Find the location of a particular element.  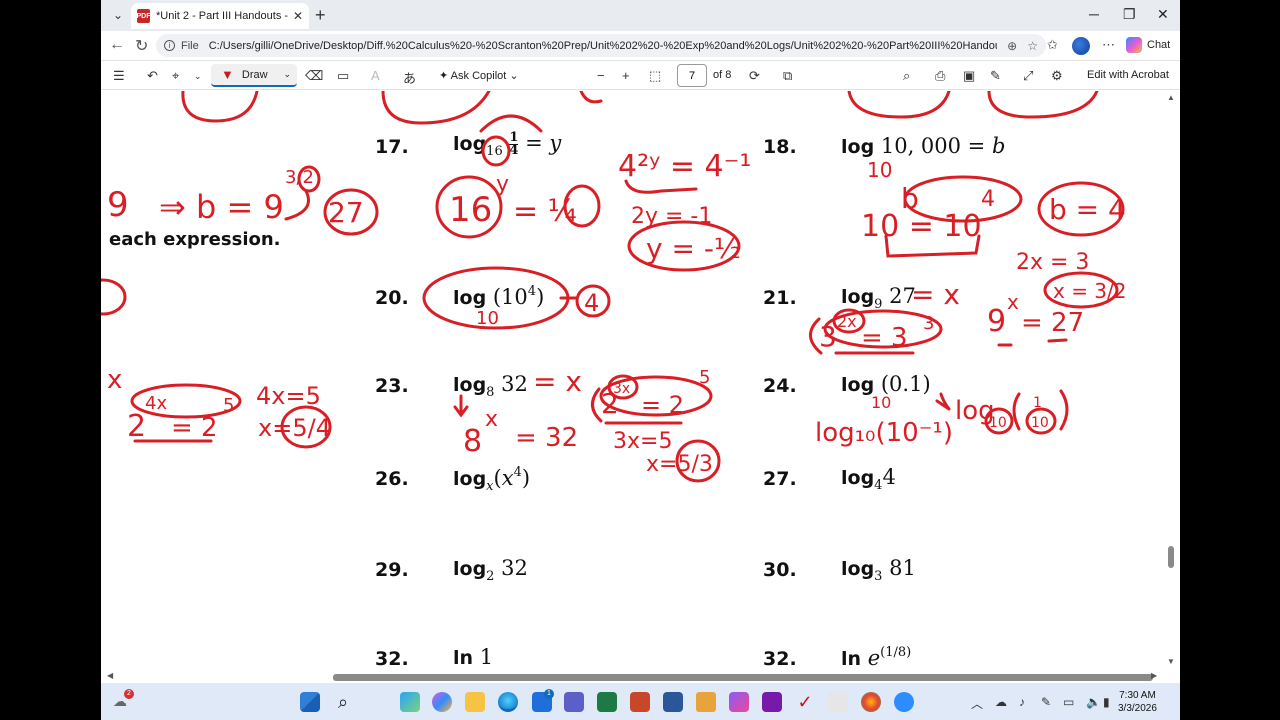

scroll-left-icon: ◀ is located at coordinates (110, 675).